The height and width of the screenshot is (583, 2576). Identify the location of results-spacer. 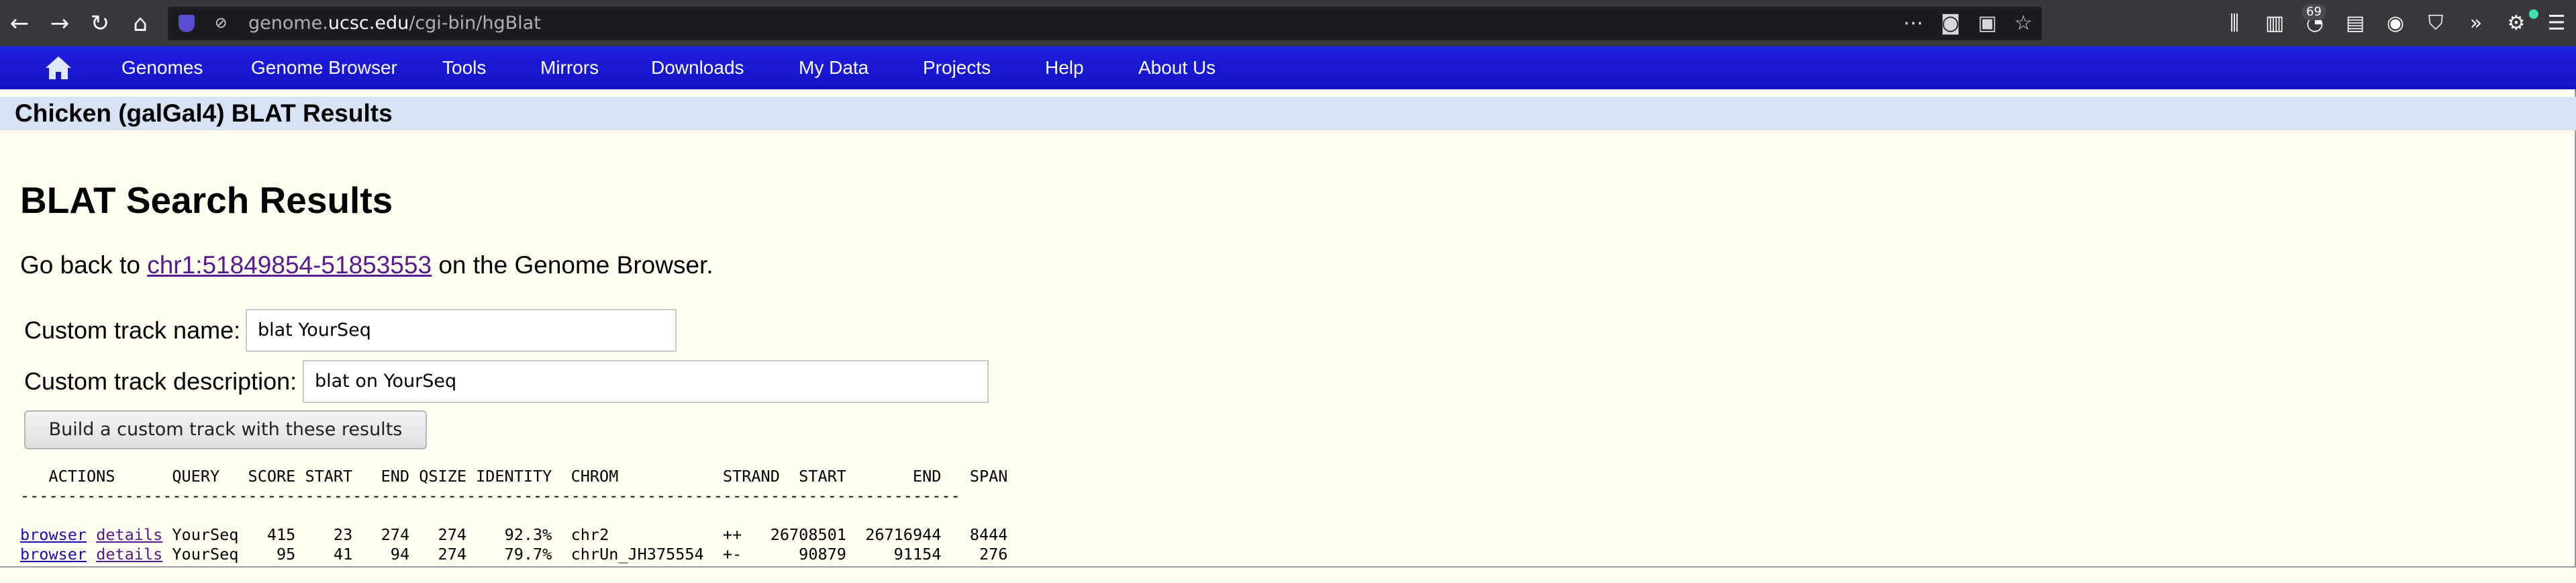
(513, 515).